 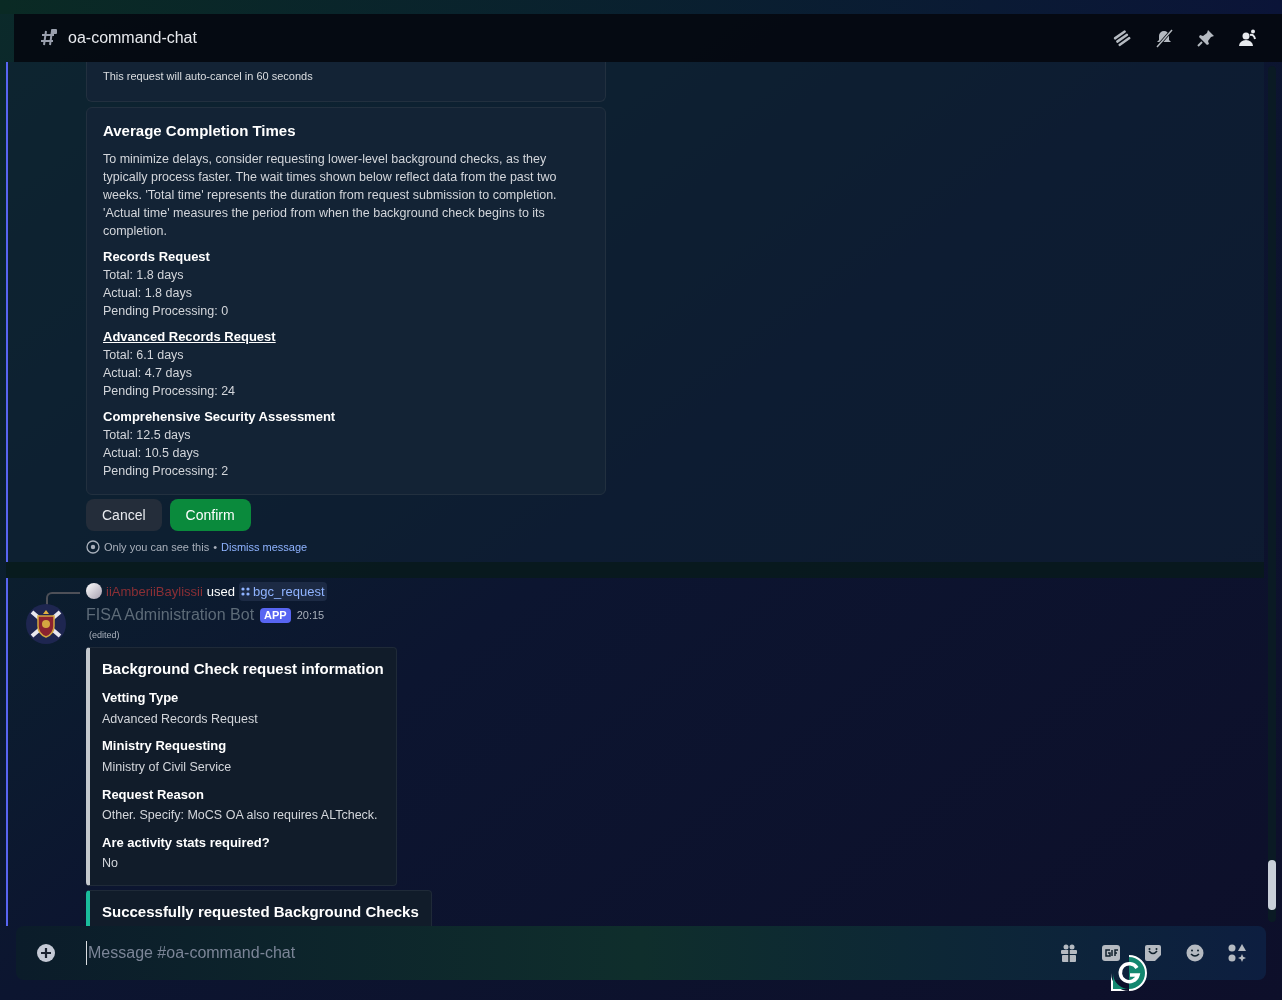 I want to click on sticker-icon, so click(x=1153, y=953).